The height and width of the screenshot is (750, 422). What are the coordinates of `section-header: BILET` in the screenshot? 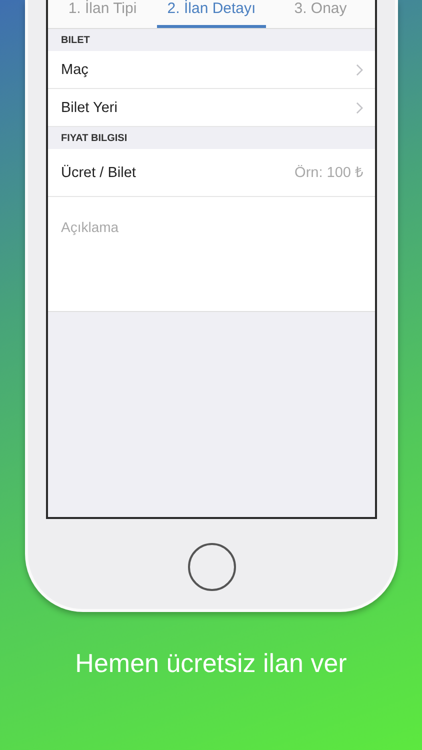 It's located at (75, 40).